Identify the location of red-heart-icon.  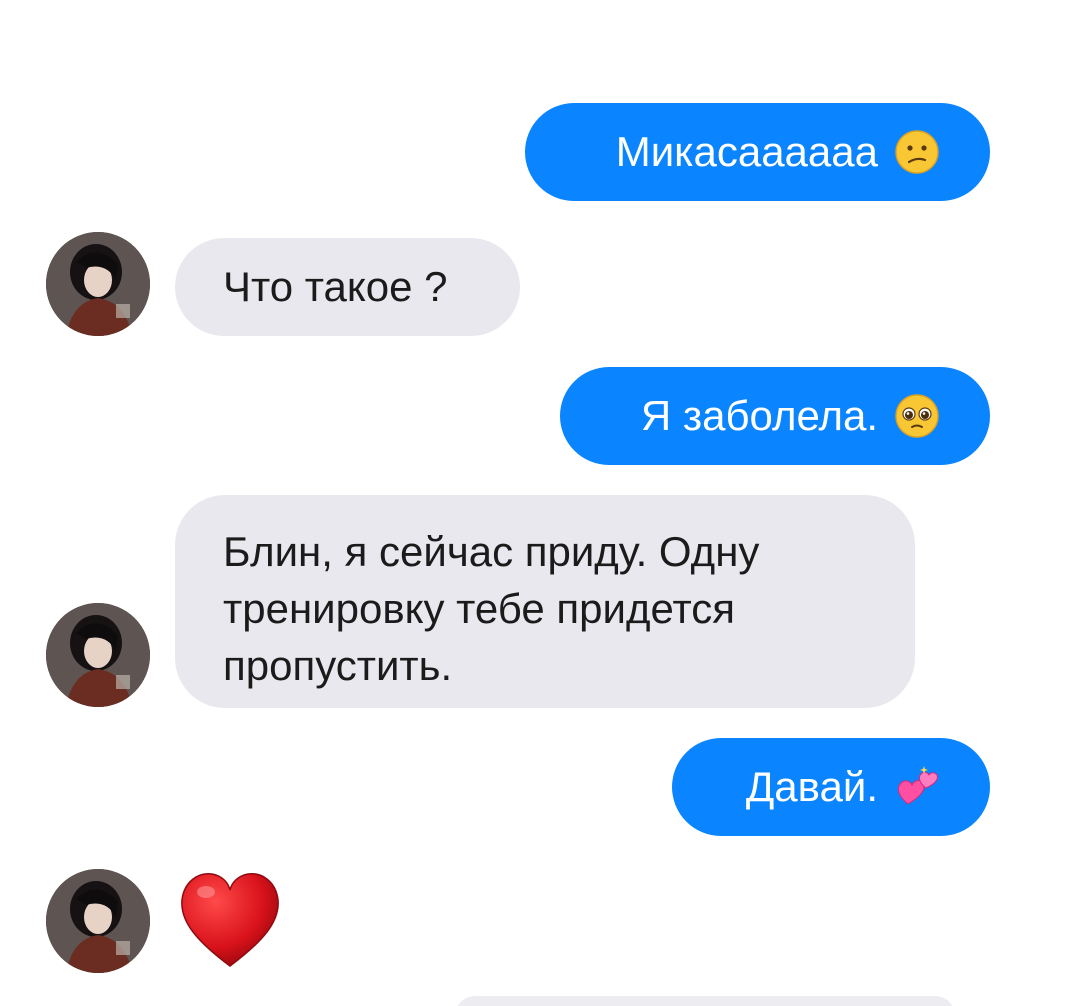
(230, 920).